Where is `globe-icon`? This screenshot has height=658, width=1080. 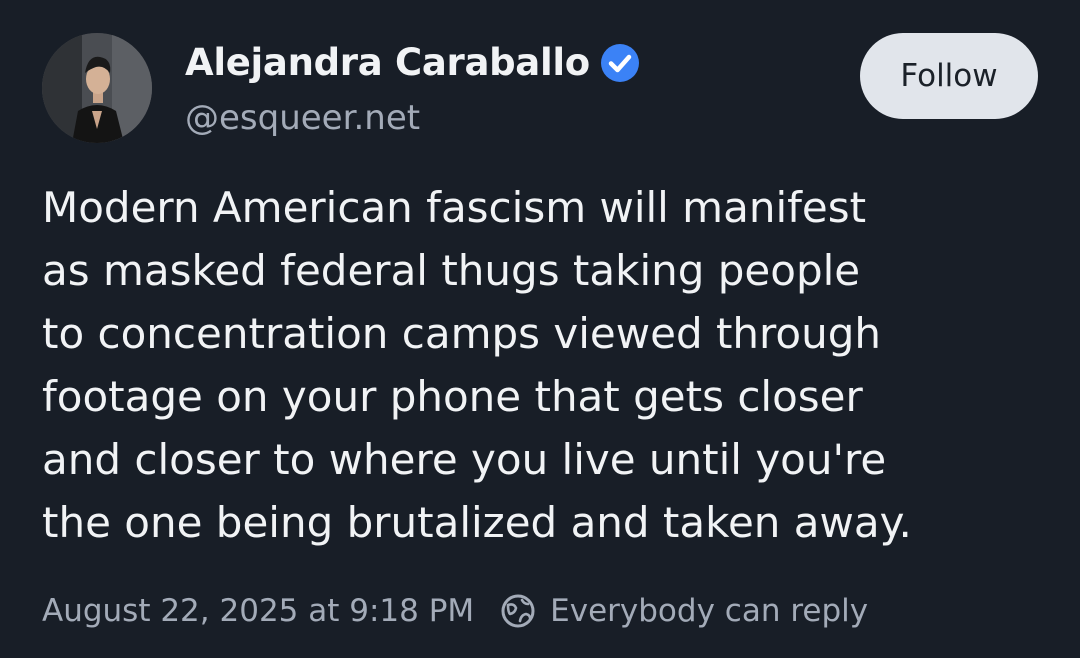 globe-icon is located at coordinates (518, 611).